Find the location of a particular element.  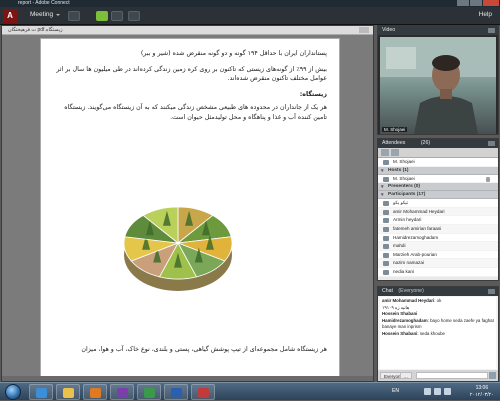

host-row: M. Shojaei is located at coordinates (438, 179).